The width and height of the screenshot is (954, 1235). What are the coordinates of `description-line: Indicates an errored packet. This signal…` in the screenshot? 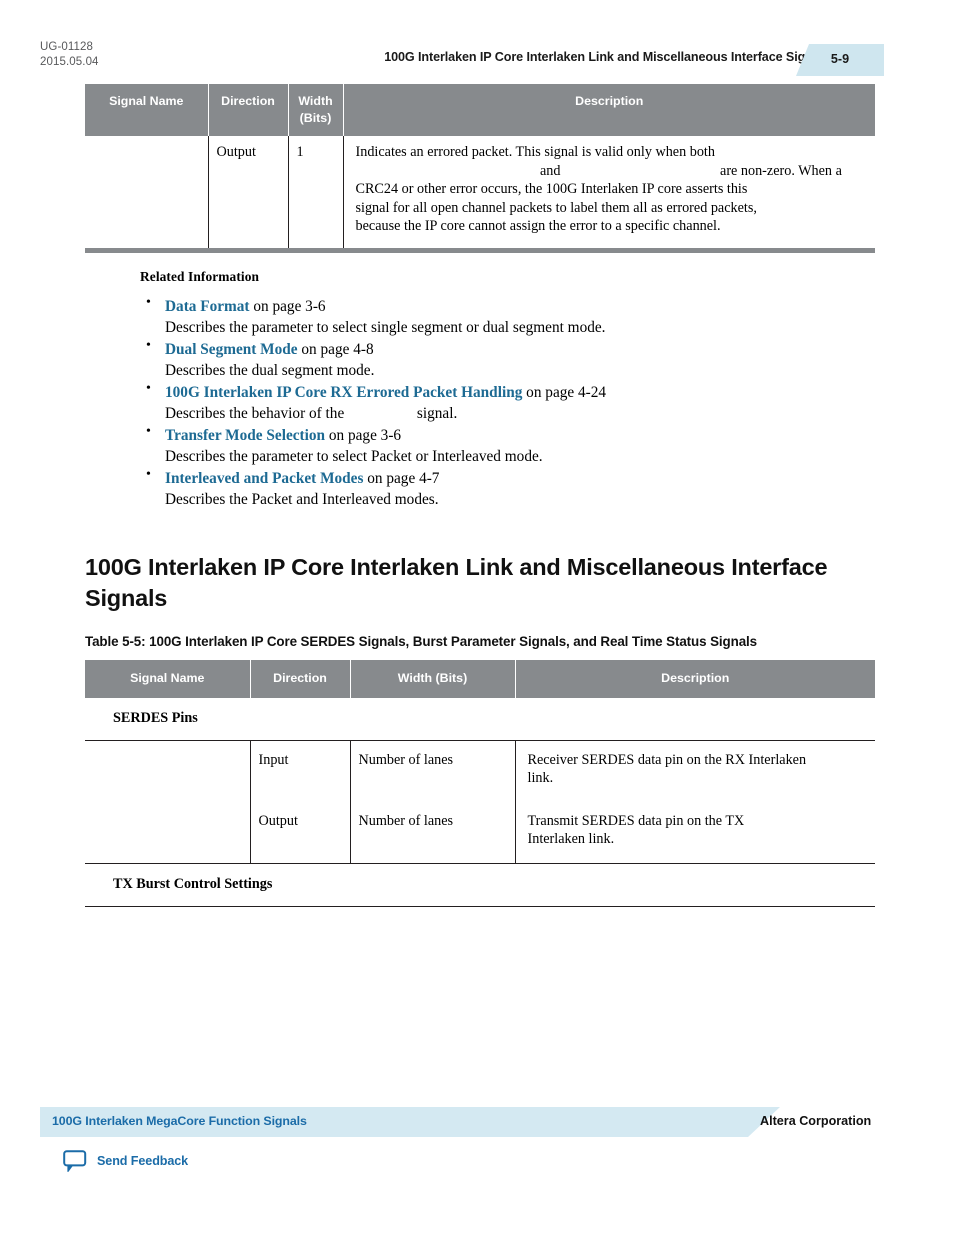 It's located at (535, 152).